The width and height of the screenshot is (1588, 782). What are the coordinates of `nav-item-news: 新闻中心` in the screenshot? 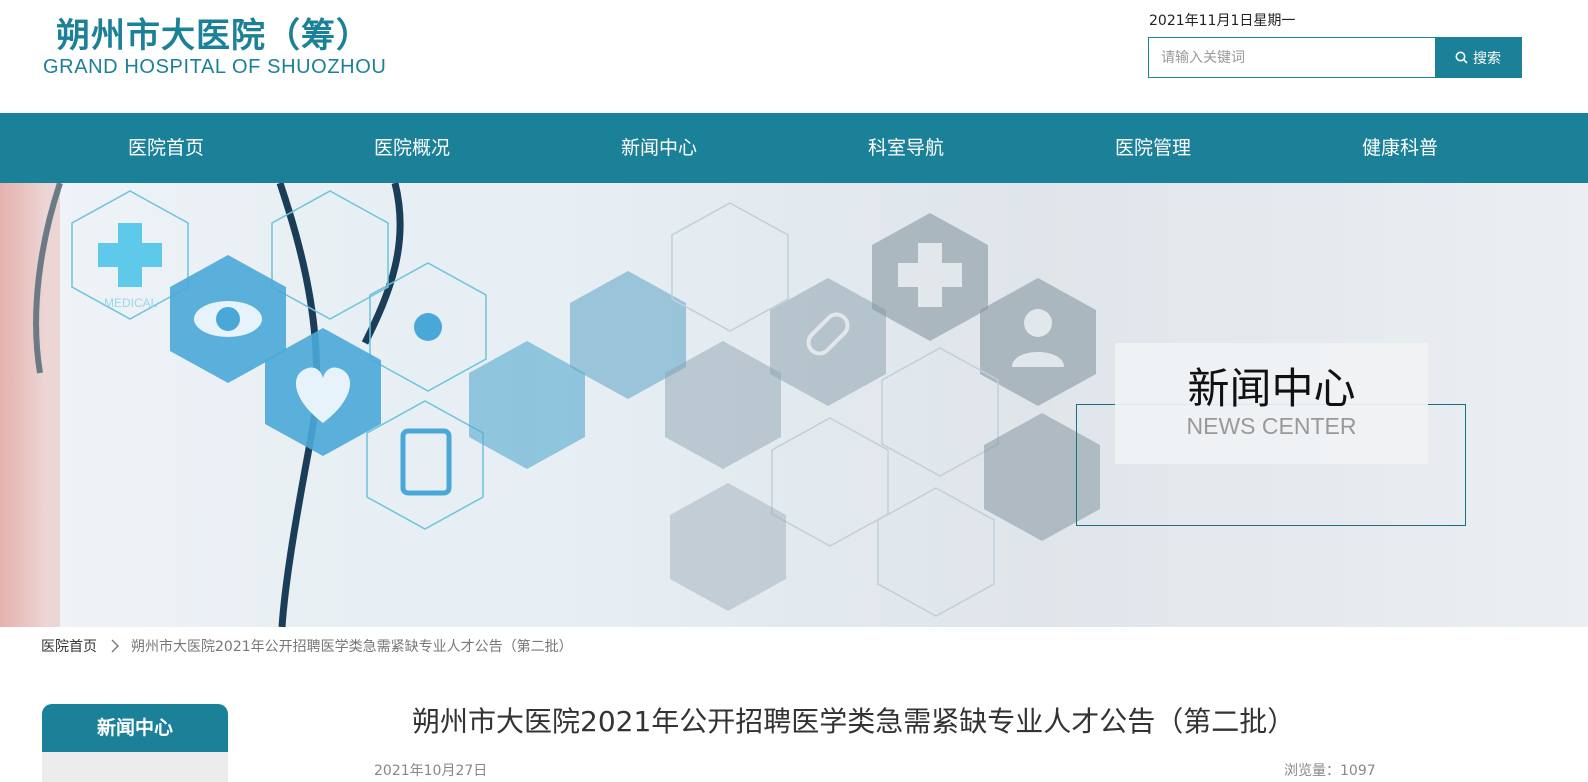 It's located at (659, 148).